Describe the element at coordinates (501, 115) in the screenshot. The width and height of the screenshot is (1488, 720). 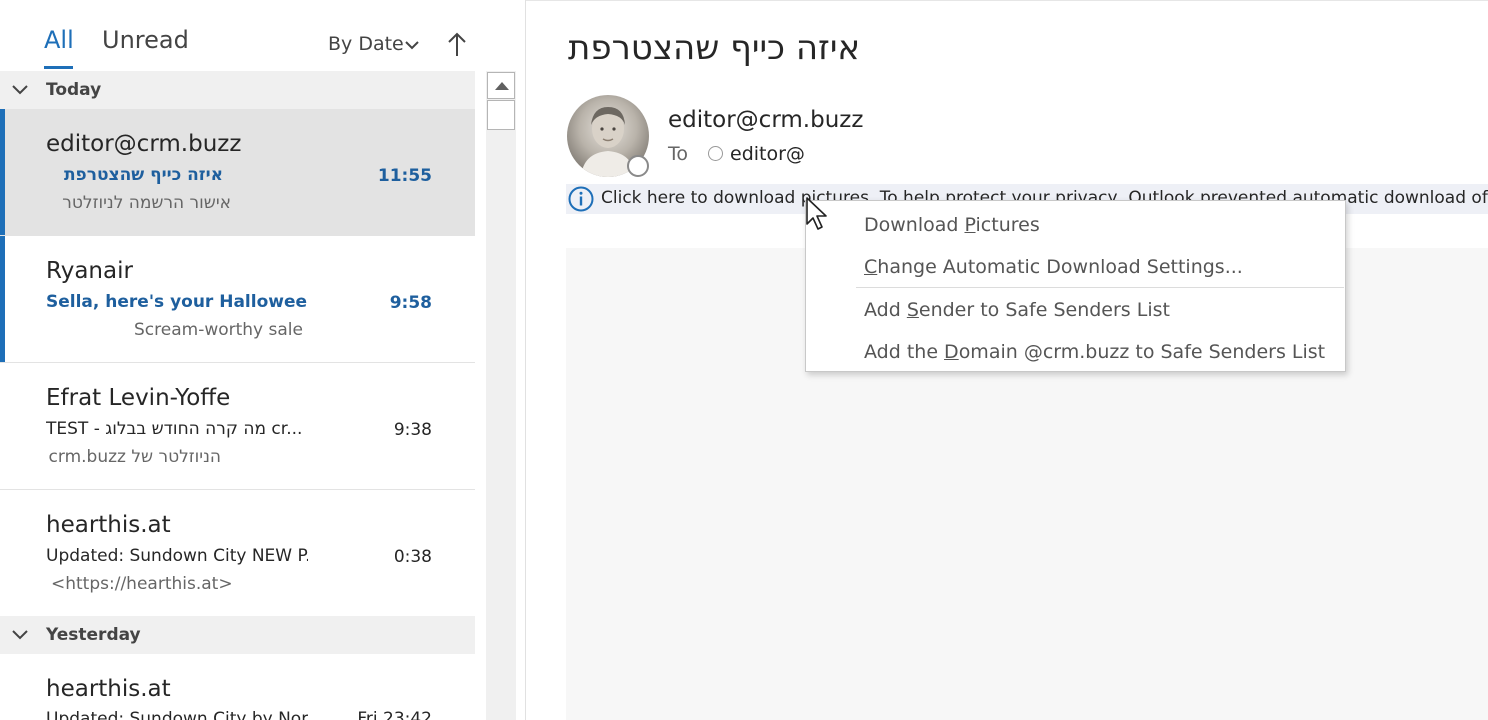
I see `scrollbar-thumb` at that location.